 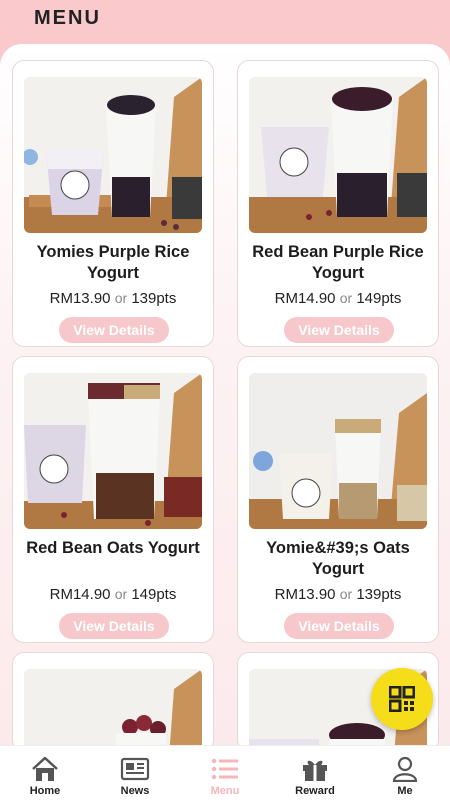 I want to click on bottom-navigation: Home News Menu Reward Me, so click(x=225, y=772).